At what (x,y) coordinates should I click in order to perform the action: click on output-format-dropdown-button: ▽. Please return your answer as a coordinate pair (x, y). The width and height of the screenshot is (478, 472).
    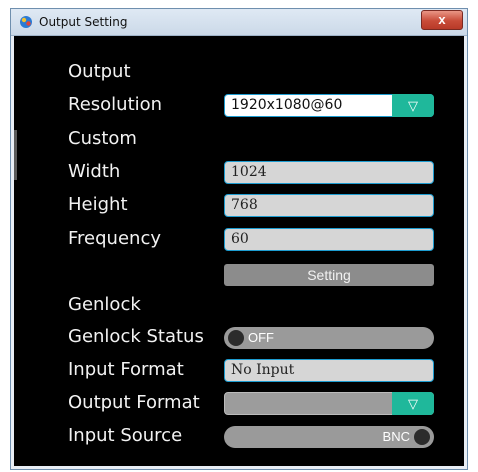
    Looking at the image, I should click on (413, 403).